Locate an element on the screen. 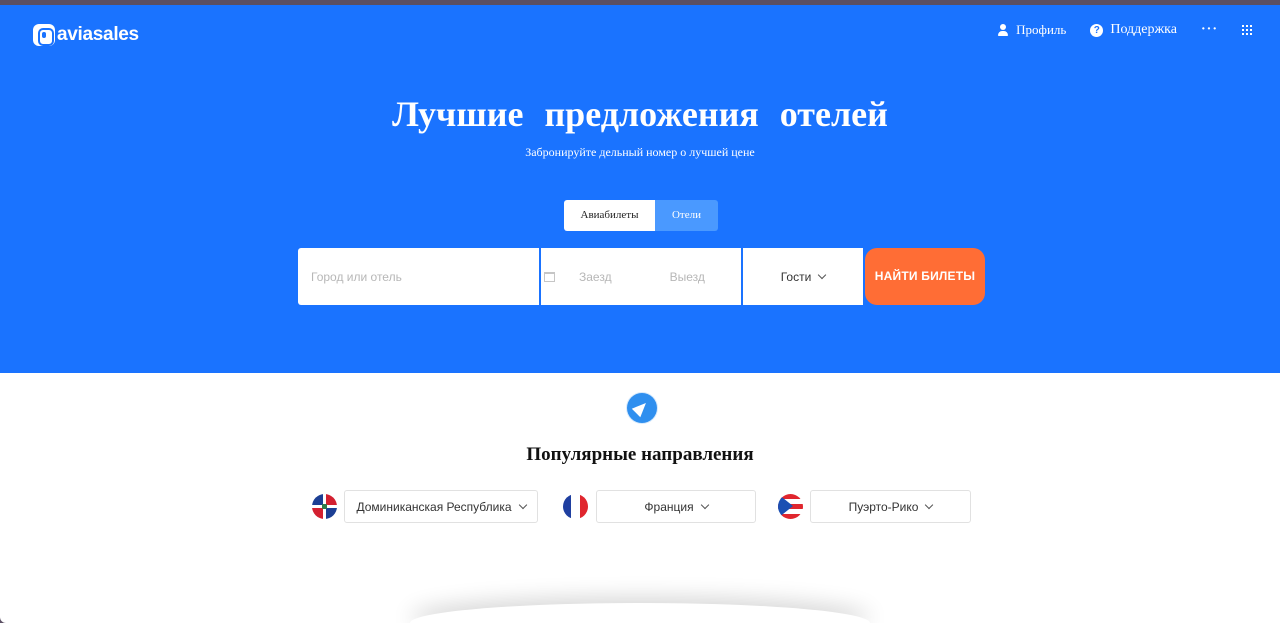 The width and height of the screenshot is (1280, 623). flag-puerto-rico-icon is located at coordinates (790, 506).